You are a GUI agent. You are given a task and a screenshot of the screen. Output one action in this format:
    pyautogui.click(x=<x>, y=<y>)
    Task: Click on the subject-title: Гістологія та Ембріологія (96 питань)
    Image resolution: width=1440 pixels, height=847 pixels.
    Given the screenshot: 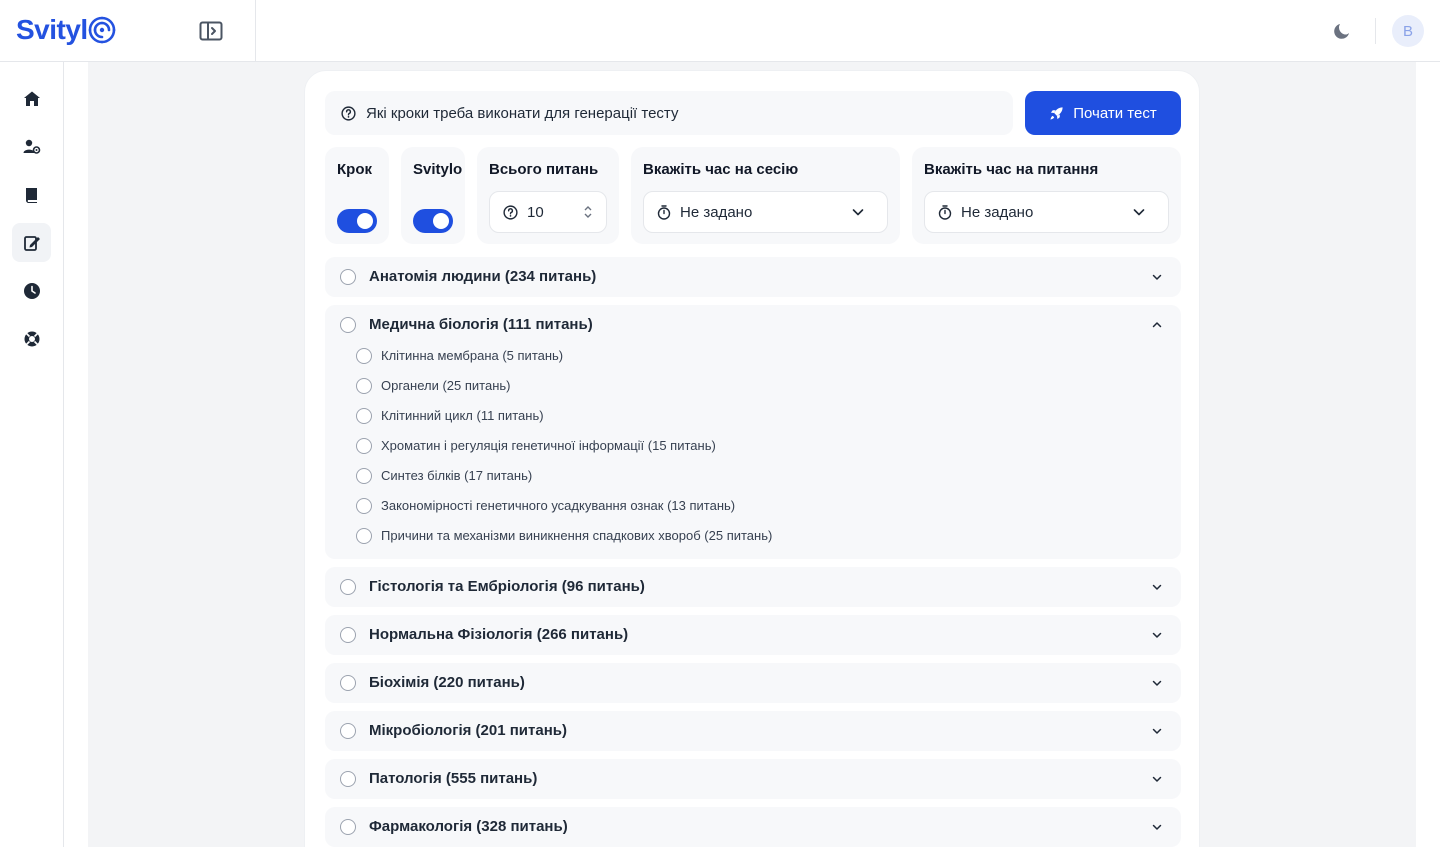 What is the action you would take?
    pyautogui.click(x=507, y=586)
    